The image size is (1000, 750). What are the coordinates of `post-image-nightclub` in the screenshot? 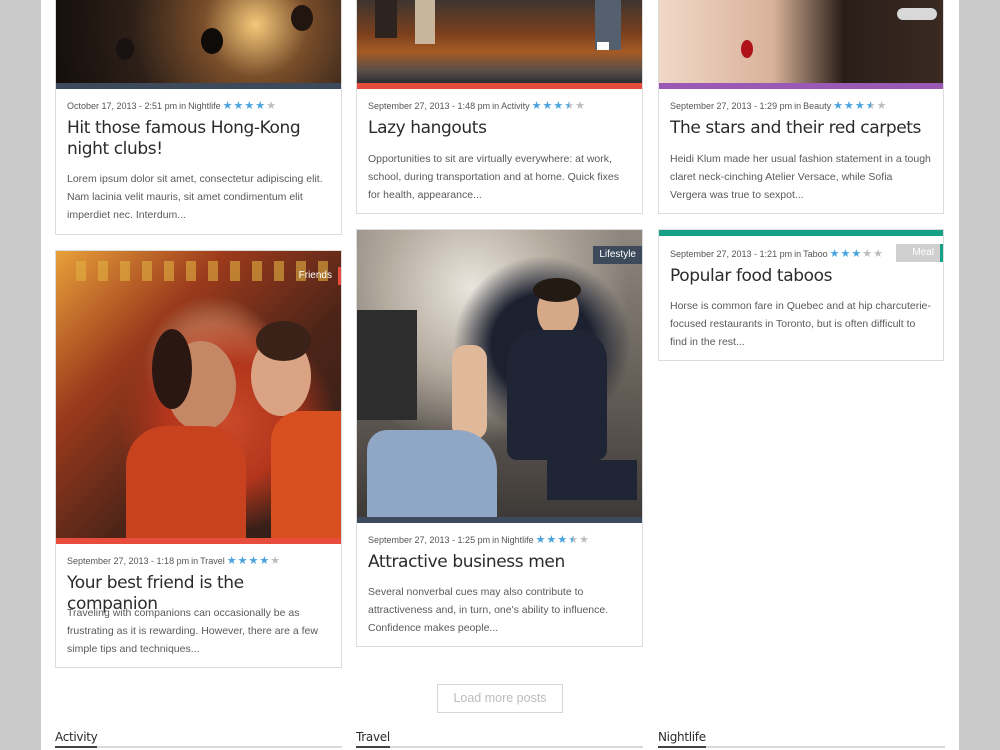 It's located at (198, 41).